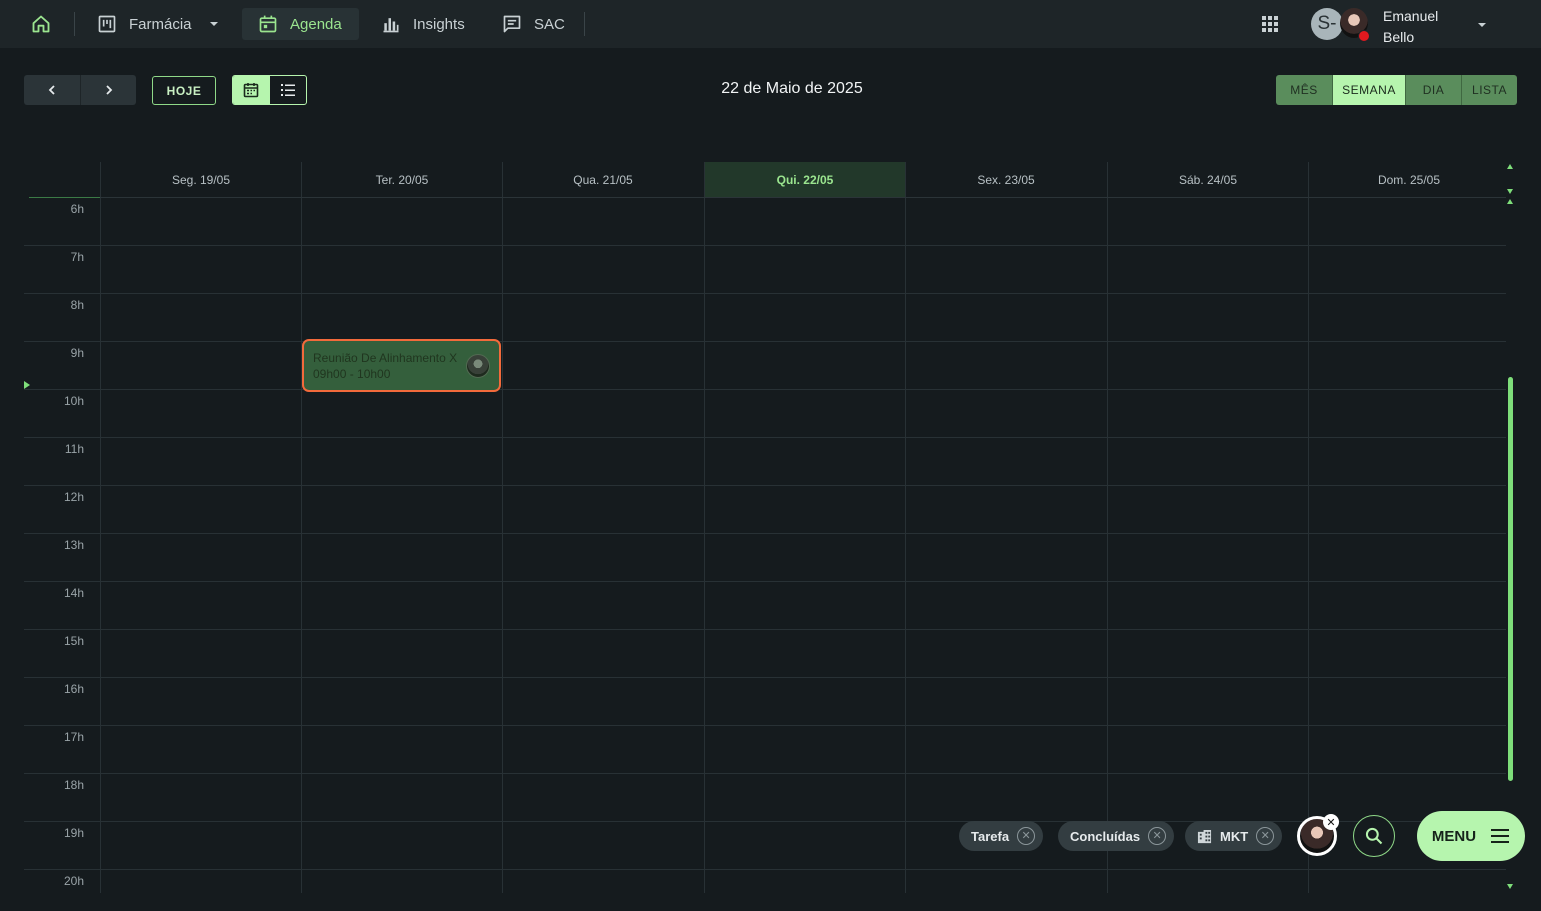  What do you see at coordinates (1105, 836) in the screenshot?
I see `filter-chip-label: Concluídas` at bounding box center [1105, 836].